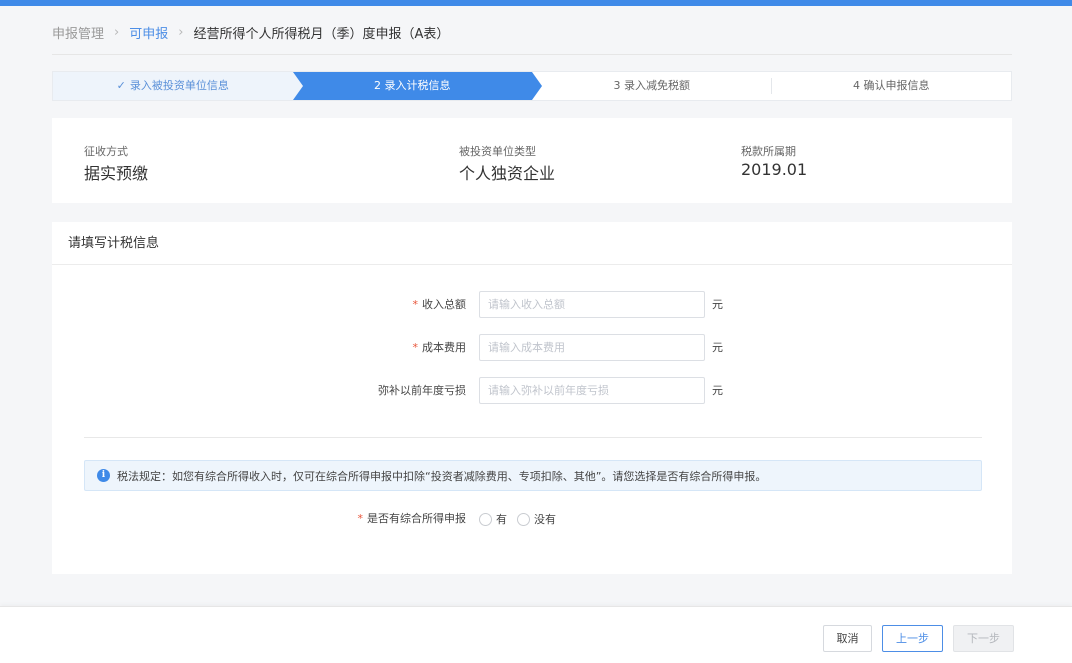 The width and height of the screenshot is (1072, 663). I want to click on previous-step-button: 上一步, so click(912, 638).